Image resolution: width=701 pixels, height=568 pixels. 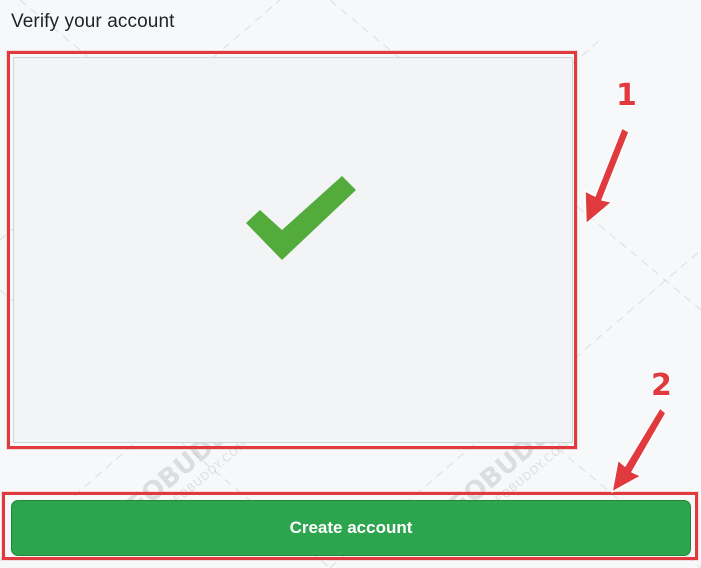 What do you see at coordinates (661, 385) in the screenshot?
I see `annotation-number-2: 2` at bounding box center [661, 385].